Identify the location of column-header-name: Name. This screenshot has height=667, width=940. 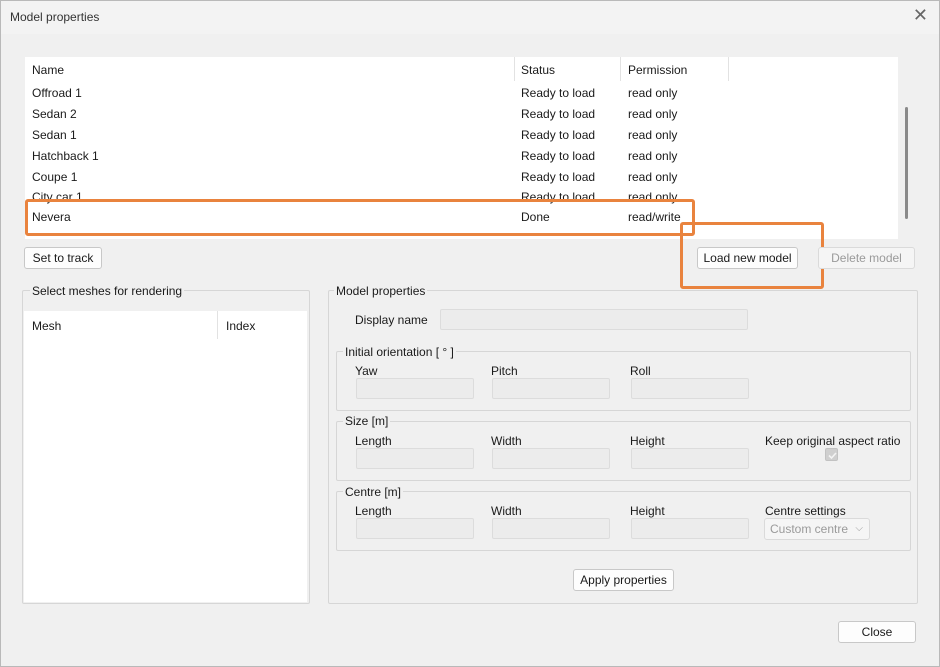
(48, 70).